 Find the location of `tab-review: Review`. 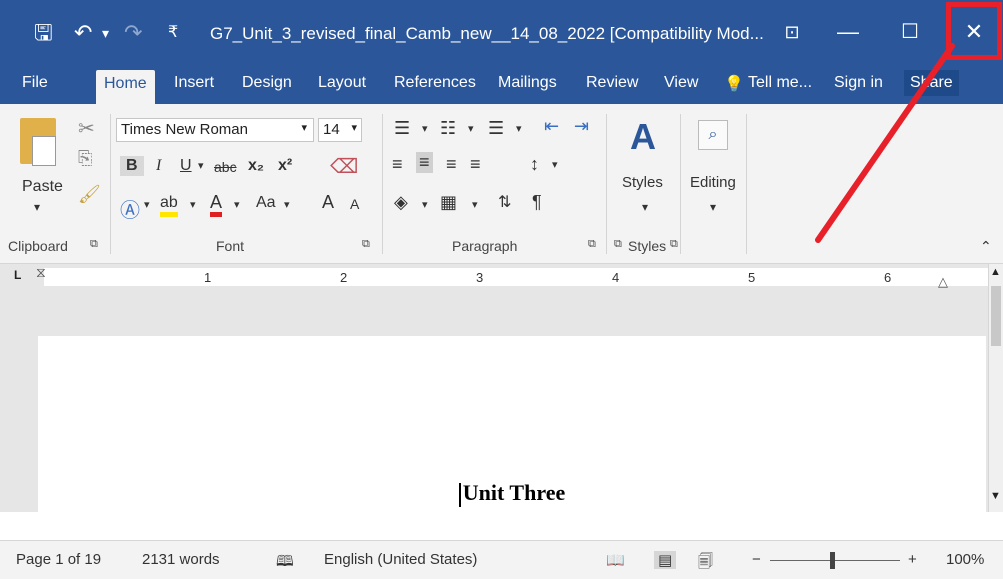

tab-review: Review is located at coordinates (612, 83).